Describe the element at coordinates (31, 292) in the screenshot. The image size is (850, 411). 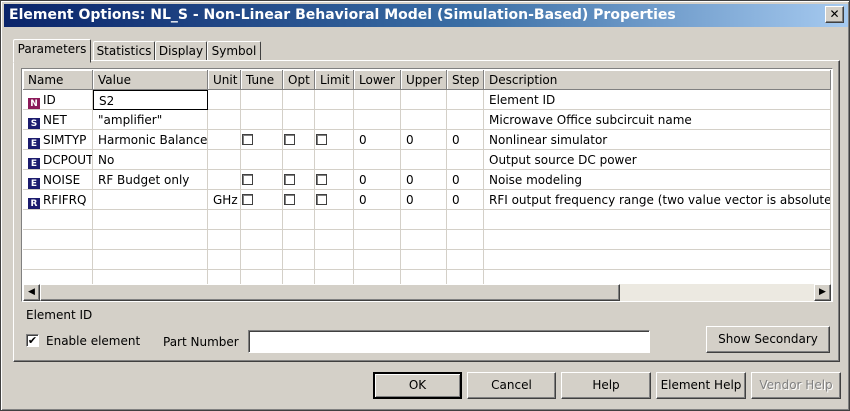
I see `scroll-left-icon: ◀` at that location.